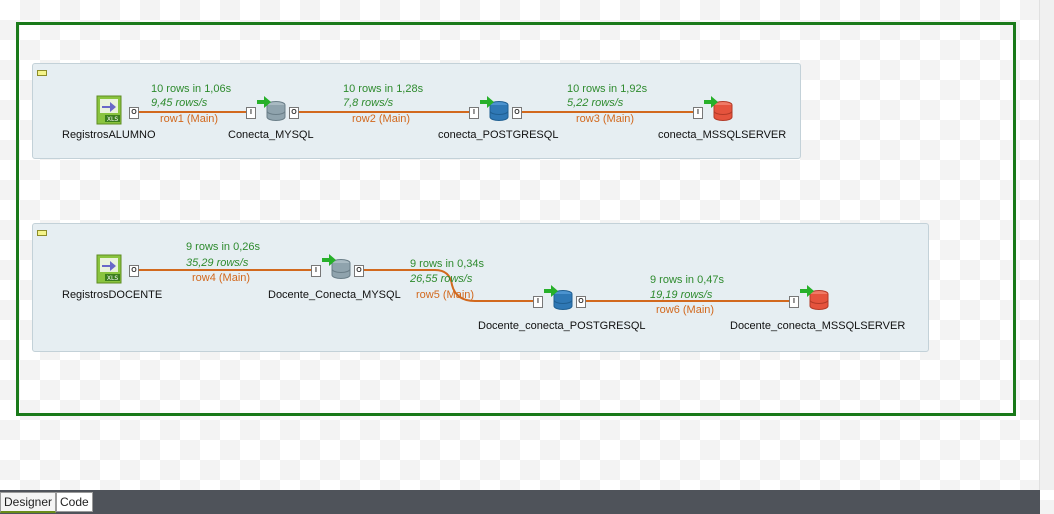 Image resolution: width=1054 pixels, height=514 pixels. I want to click on flow-label-row6: row6 (Main), so click(685, 310).